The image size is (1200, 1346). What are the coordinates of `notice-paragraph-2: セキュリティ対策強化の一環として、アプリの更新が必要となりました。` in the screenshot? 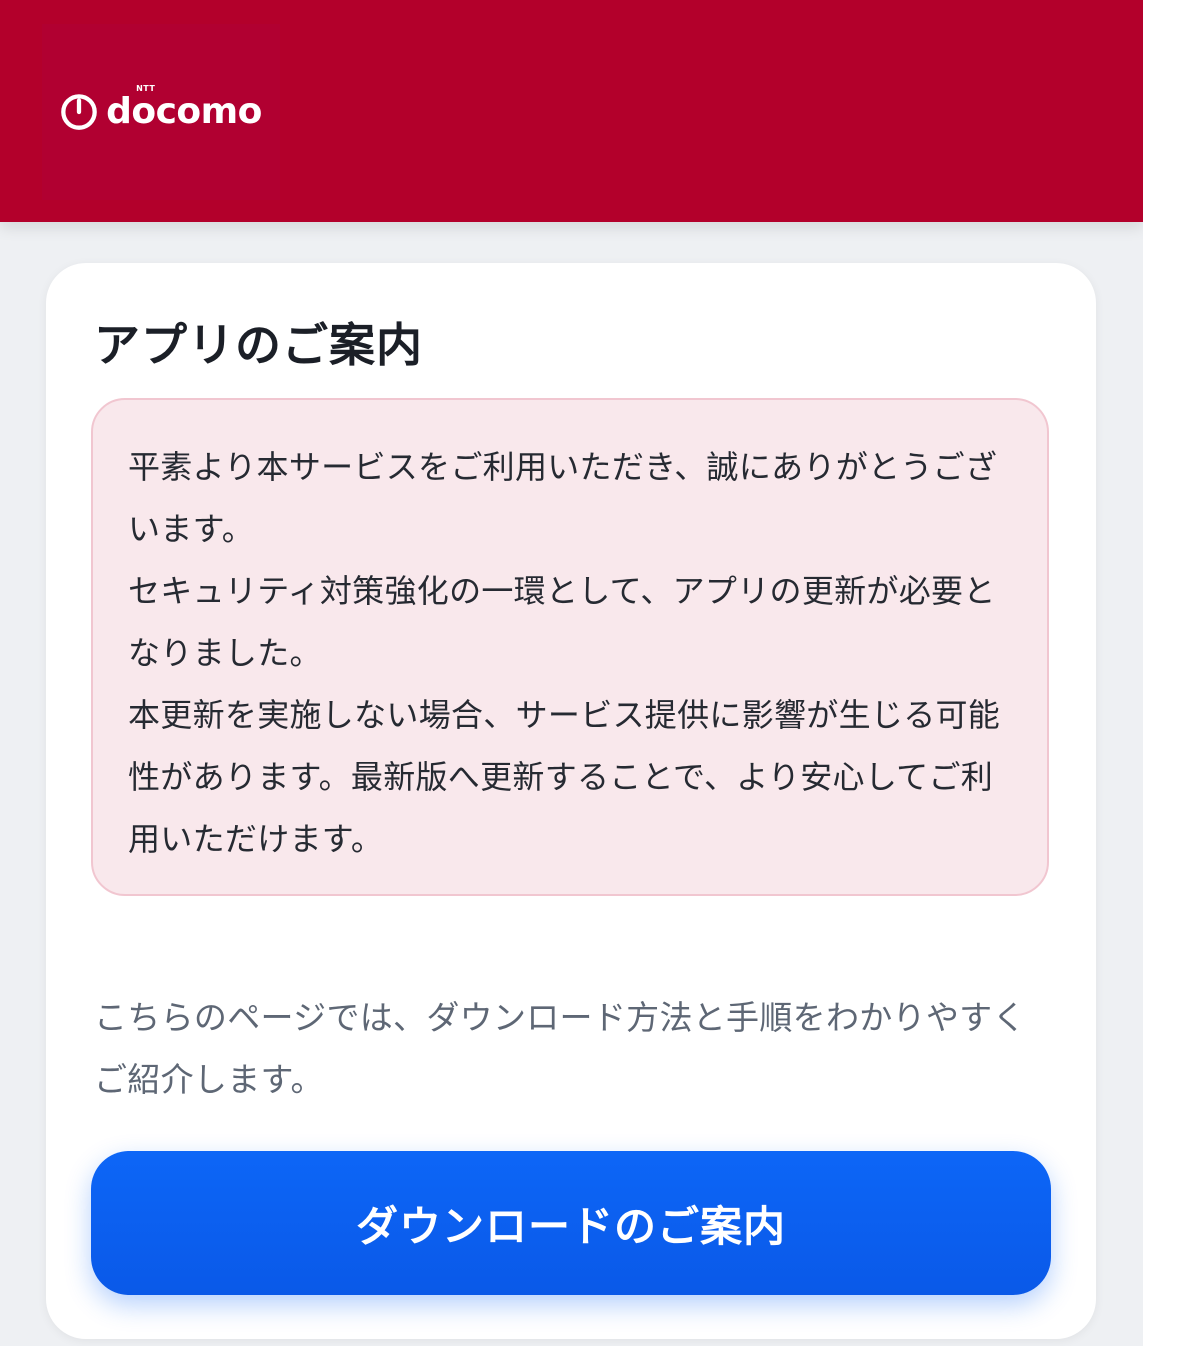 It's located at (562, 622).